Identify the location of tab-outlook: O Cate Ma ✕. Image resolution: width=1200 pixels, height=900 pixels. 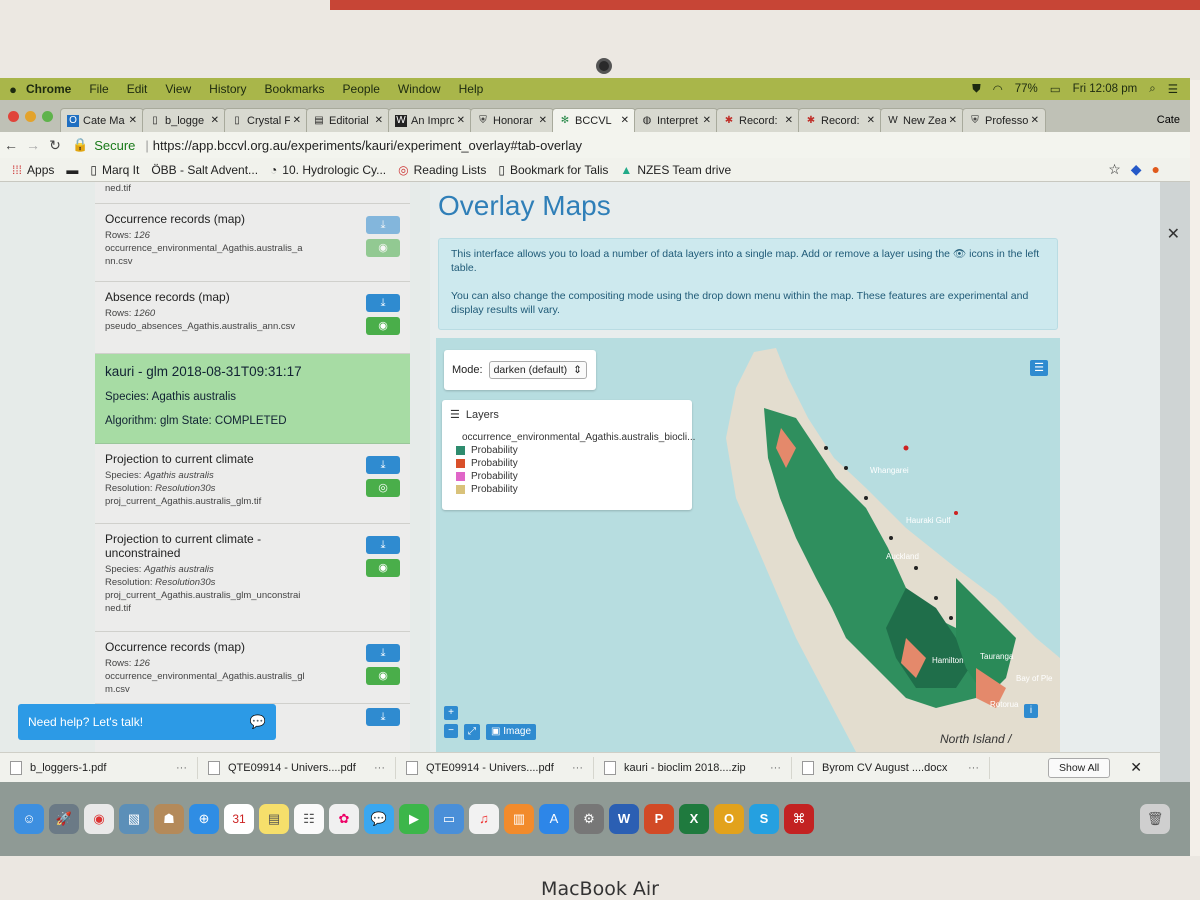
(102, 120).